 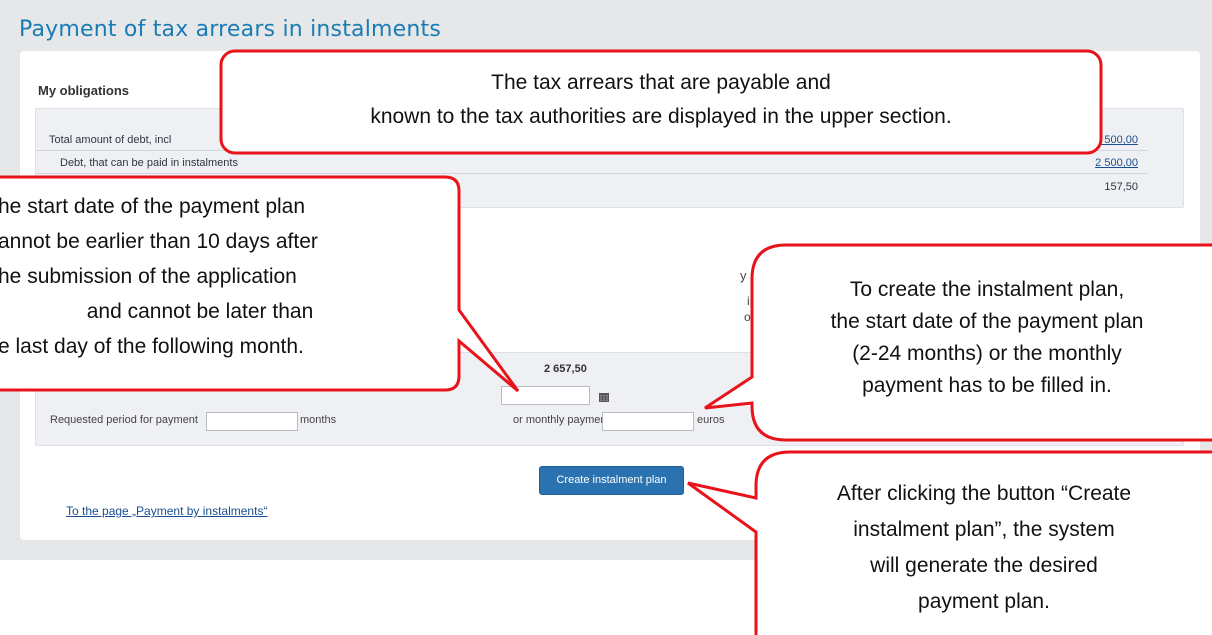 What do you see at coordinates (987, 289) in the screenshot?
I see `callout-right-line1: To create the instalment plan,` at bounding box center [987, 289].